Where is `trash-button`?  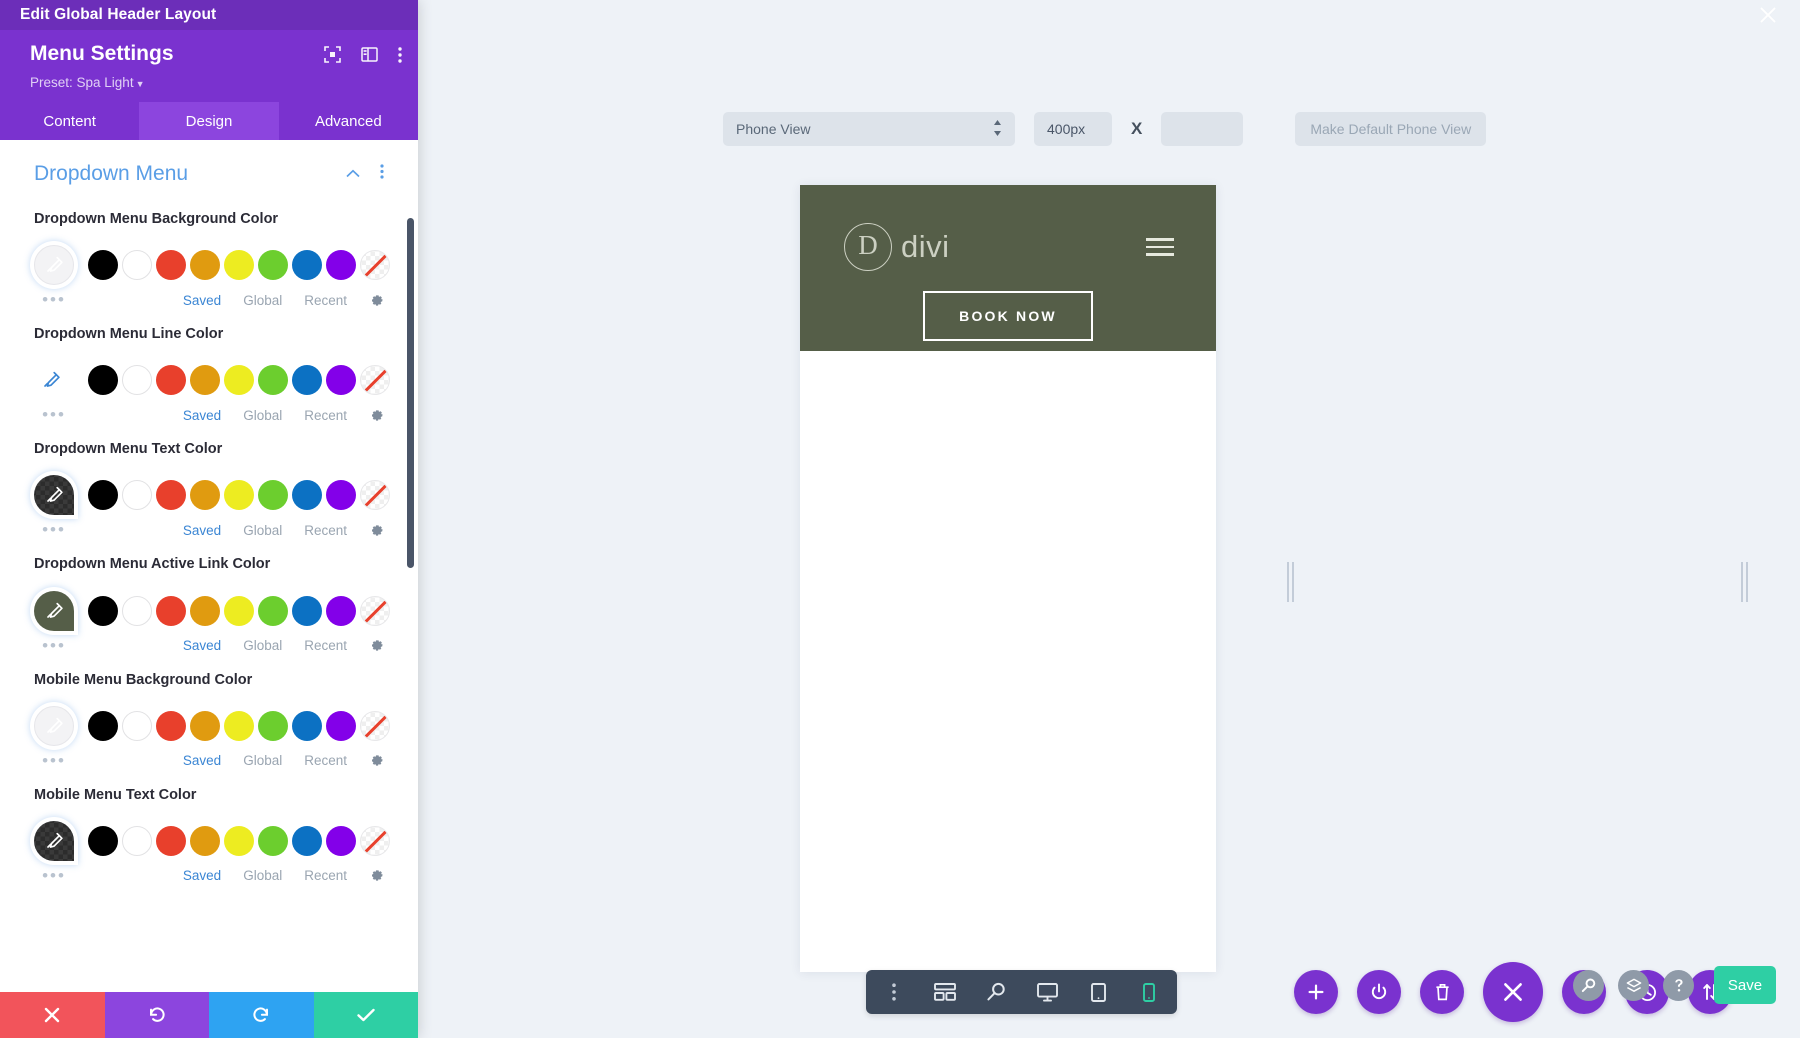
trash-button is located at coordinates (1442, 992).